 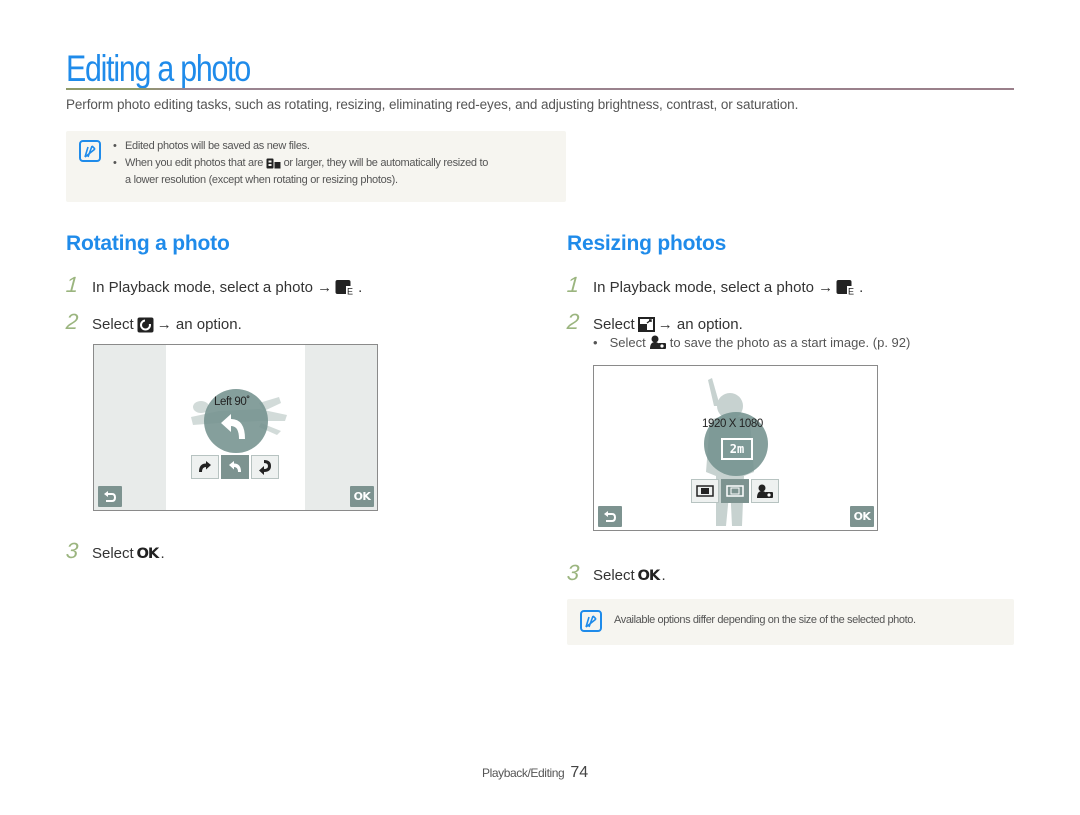 What do you see at coordinates (233, 426) in the screenshot?
I see `rotate-left-large-icon` at bounding box center [233, 426].